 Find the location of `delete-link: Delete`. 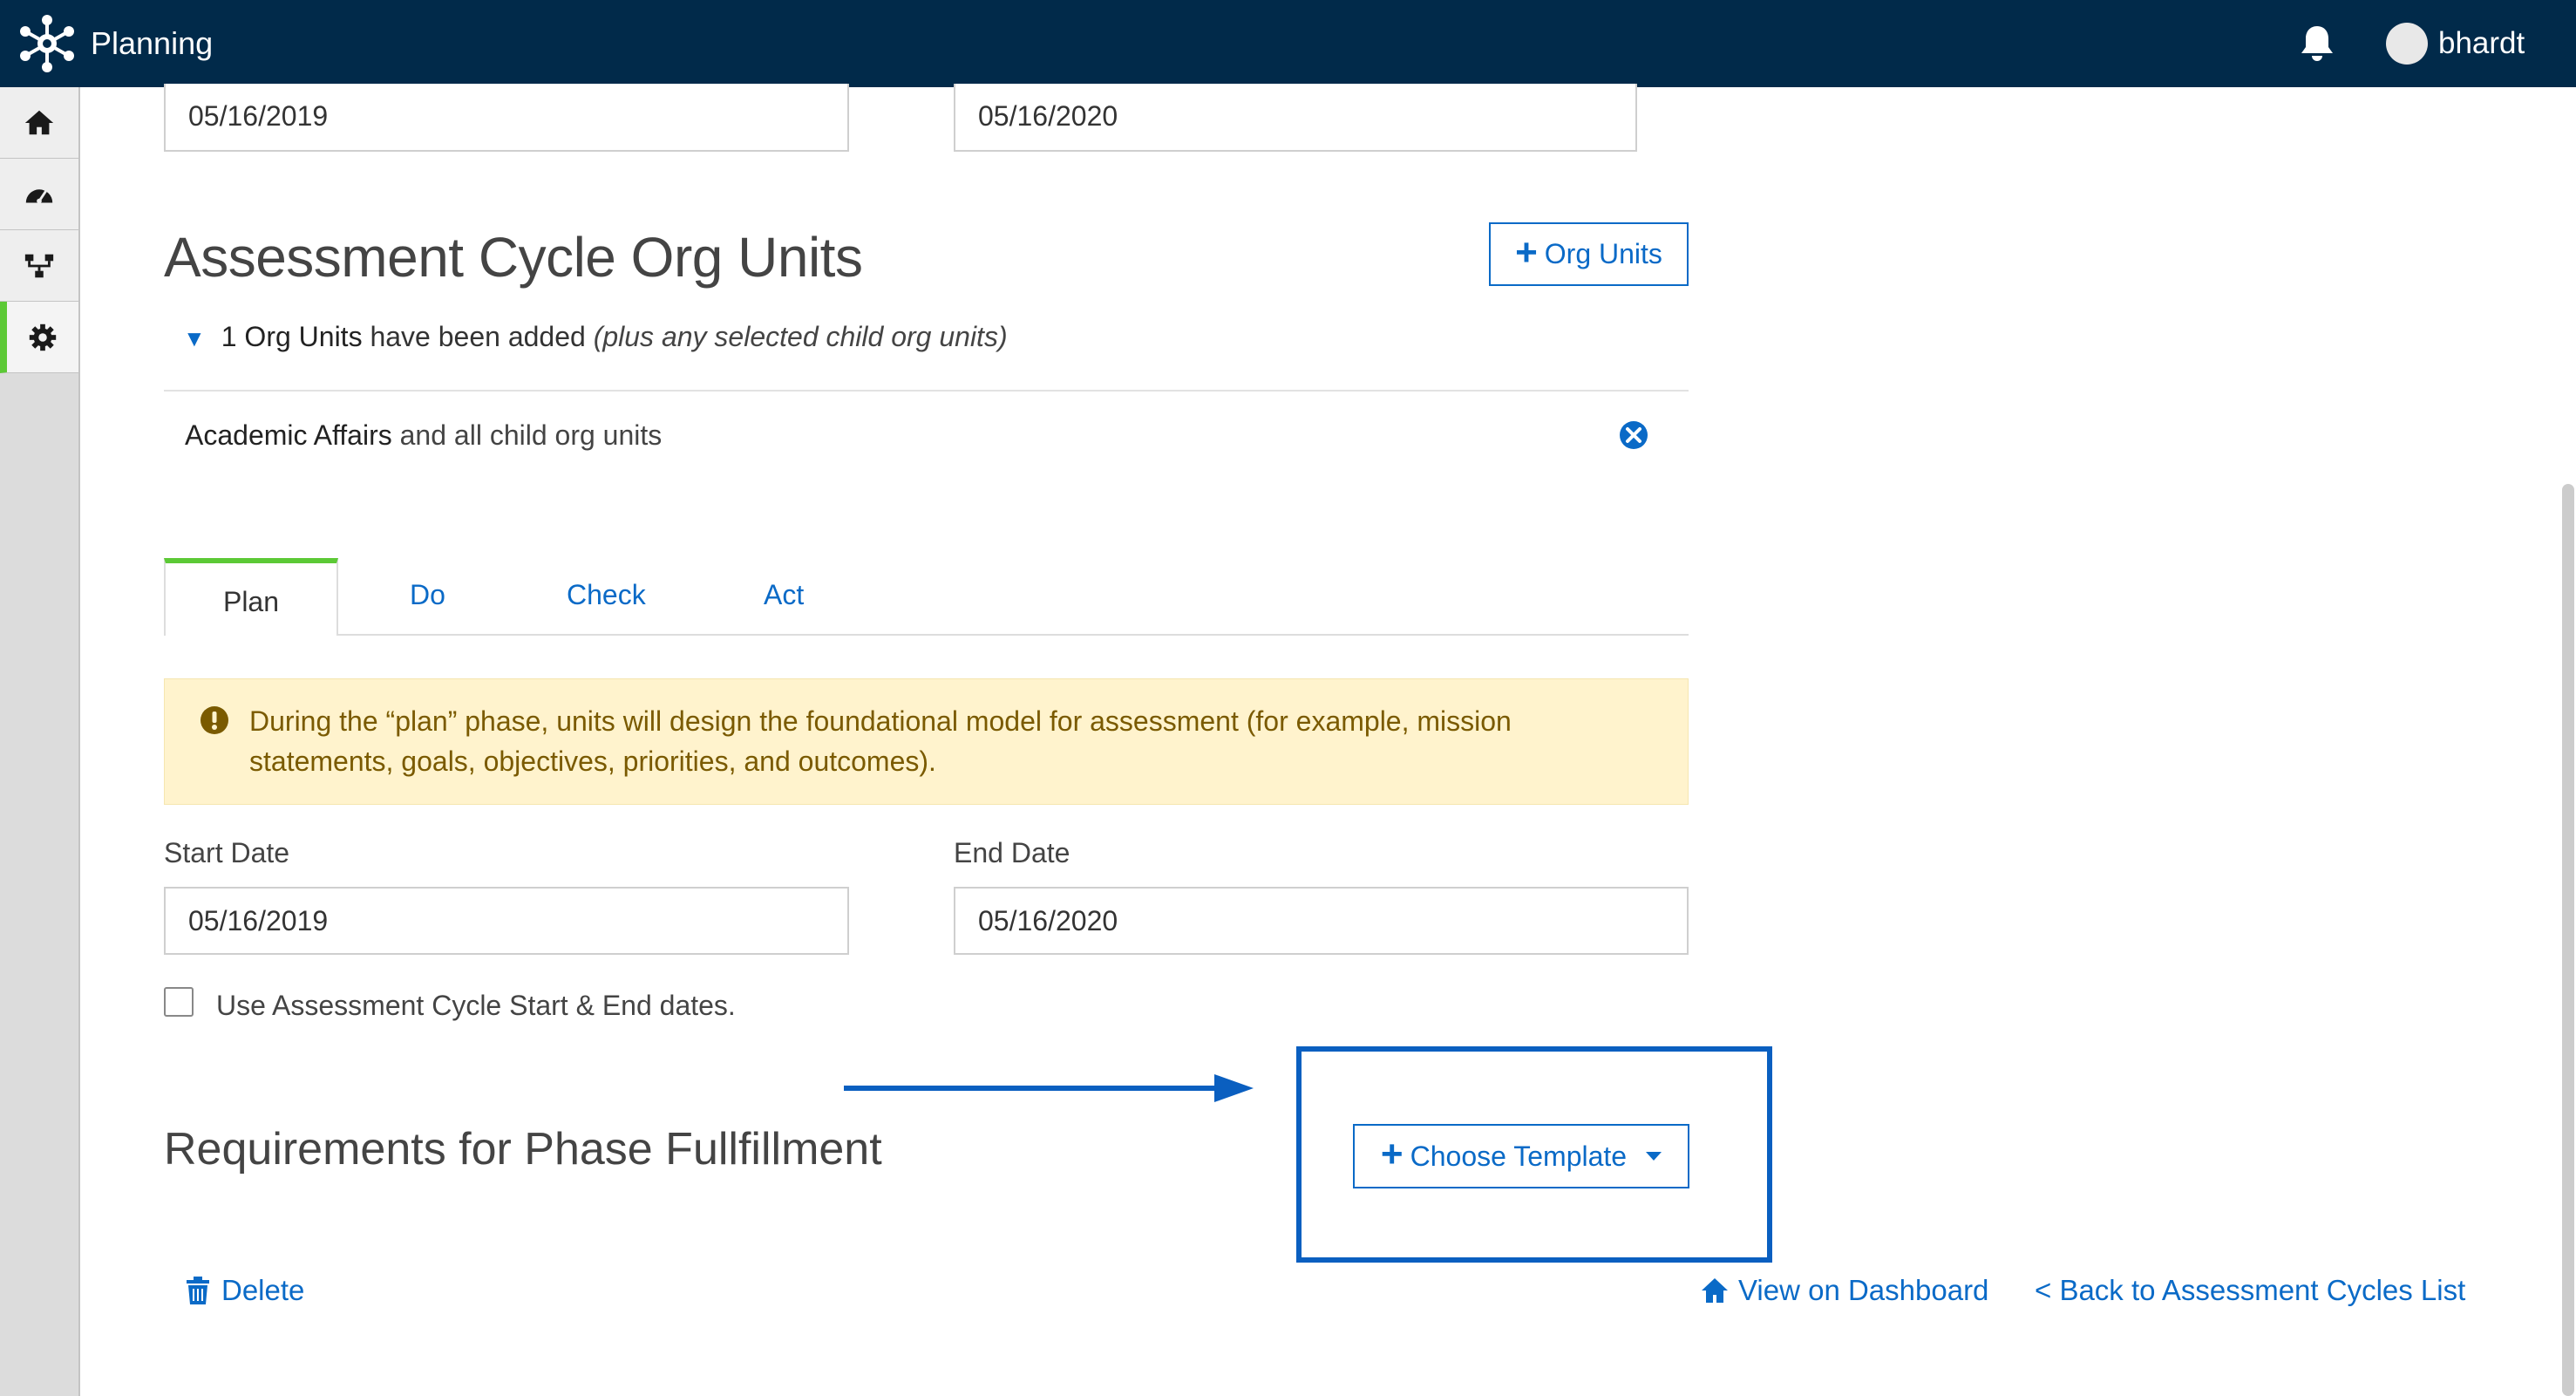

delete-link: Delete is located at coordinates (244, 1290).